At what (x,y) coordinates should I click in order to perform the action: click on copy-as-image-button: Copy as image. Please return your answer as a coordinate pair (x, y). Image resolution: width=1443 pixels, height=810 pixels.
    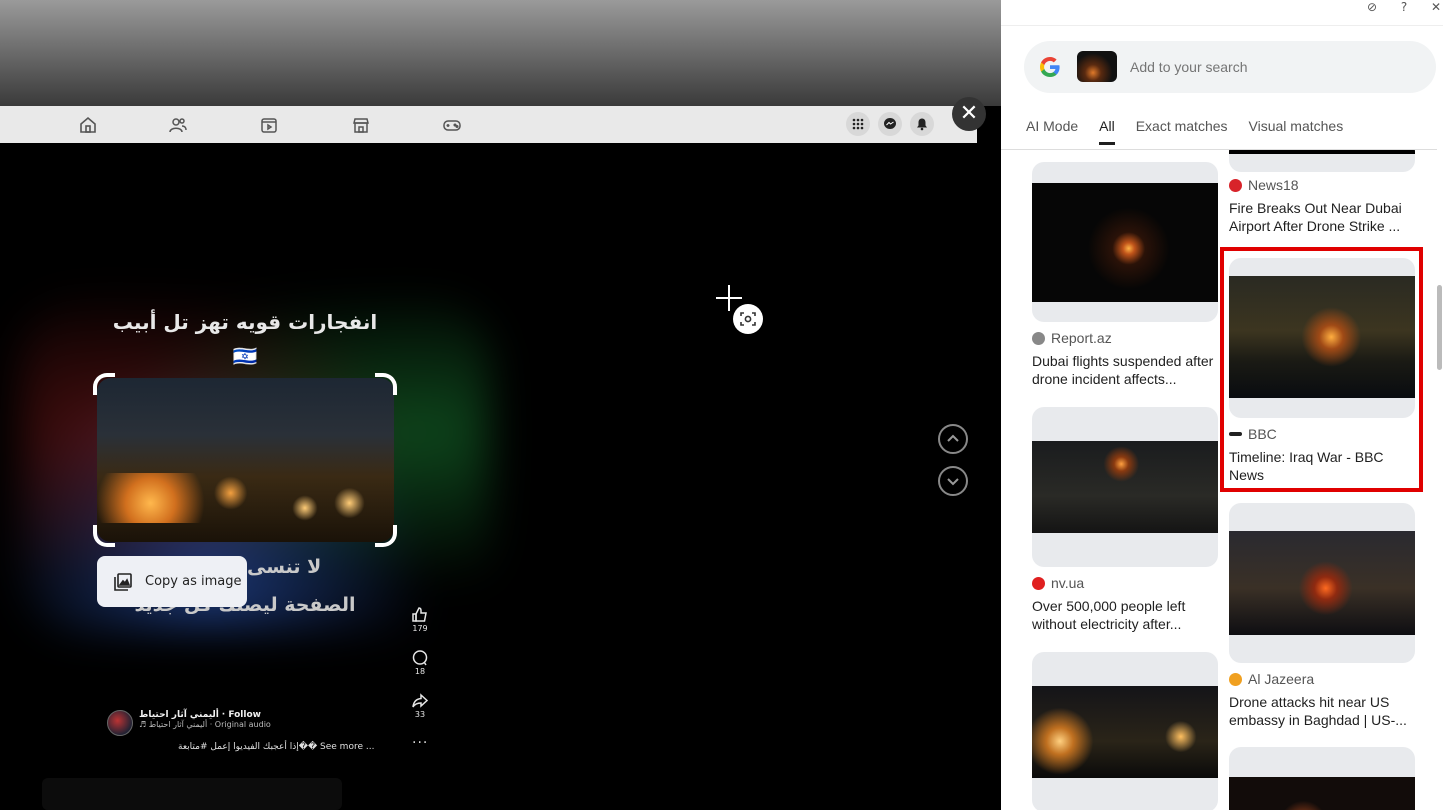
    Looking at the image, I should click on (172, 581).